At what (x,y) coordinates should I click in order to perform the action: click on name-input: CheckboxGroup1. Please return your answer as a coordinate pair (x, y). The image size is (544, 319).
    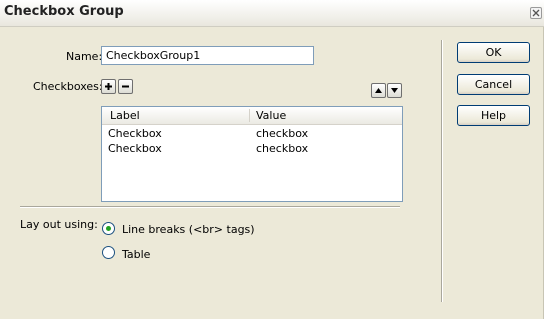
    Looking at the image, I should click on (207, 55).